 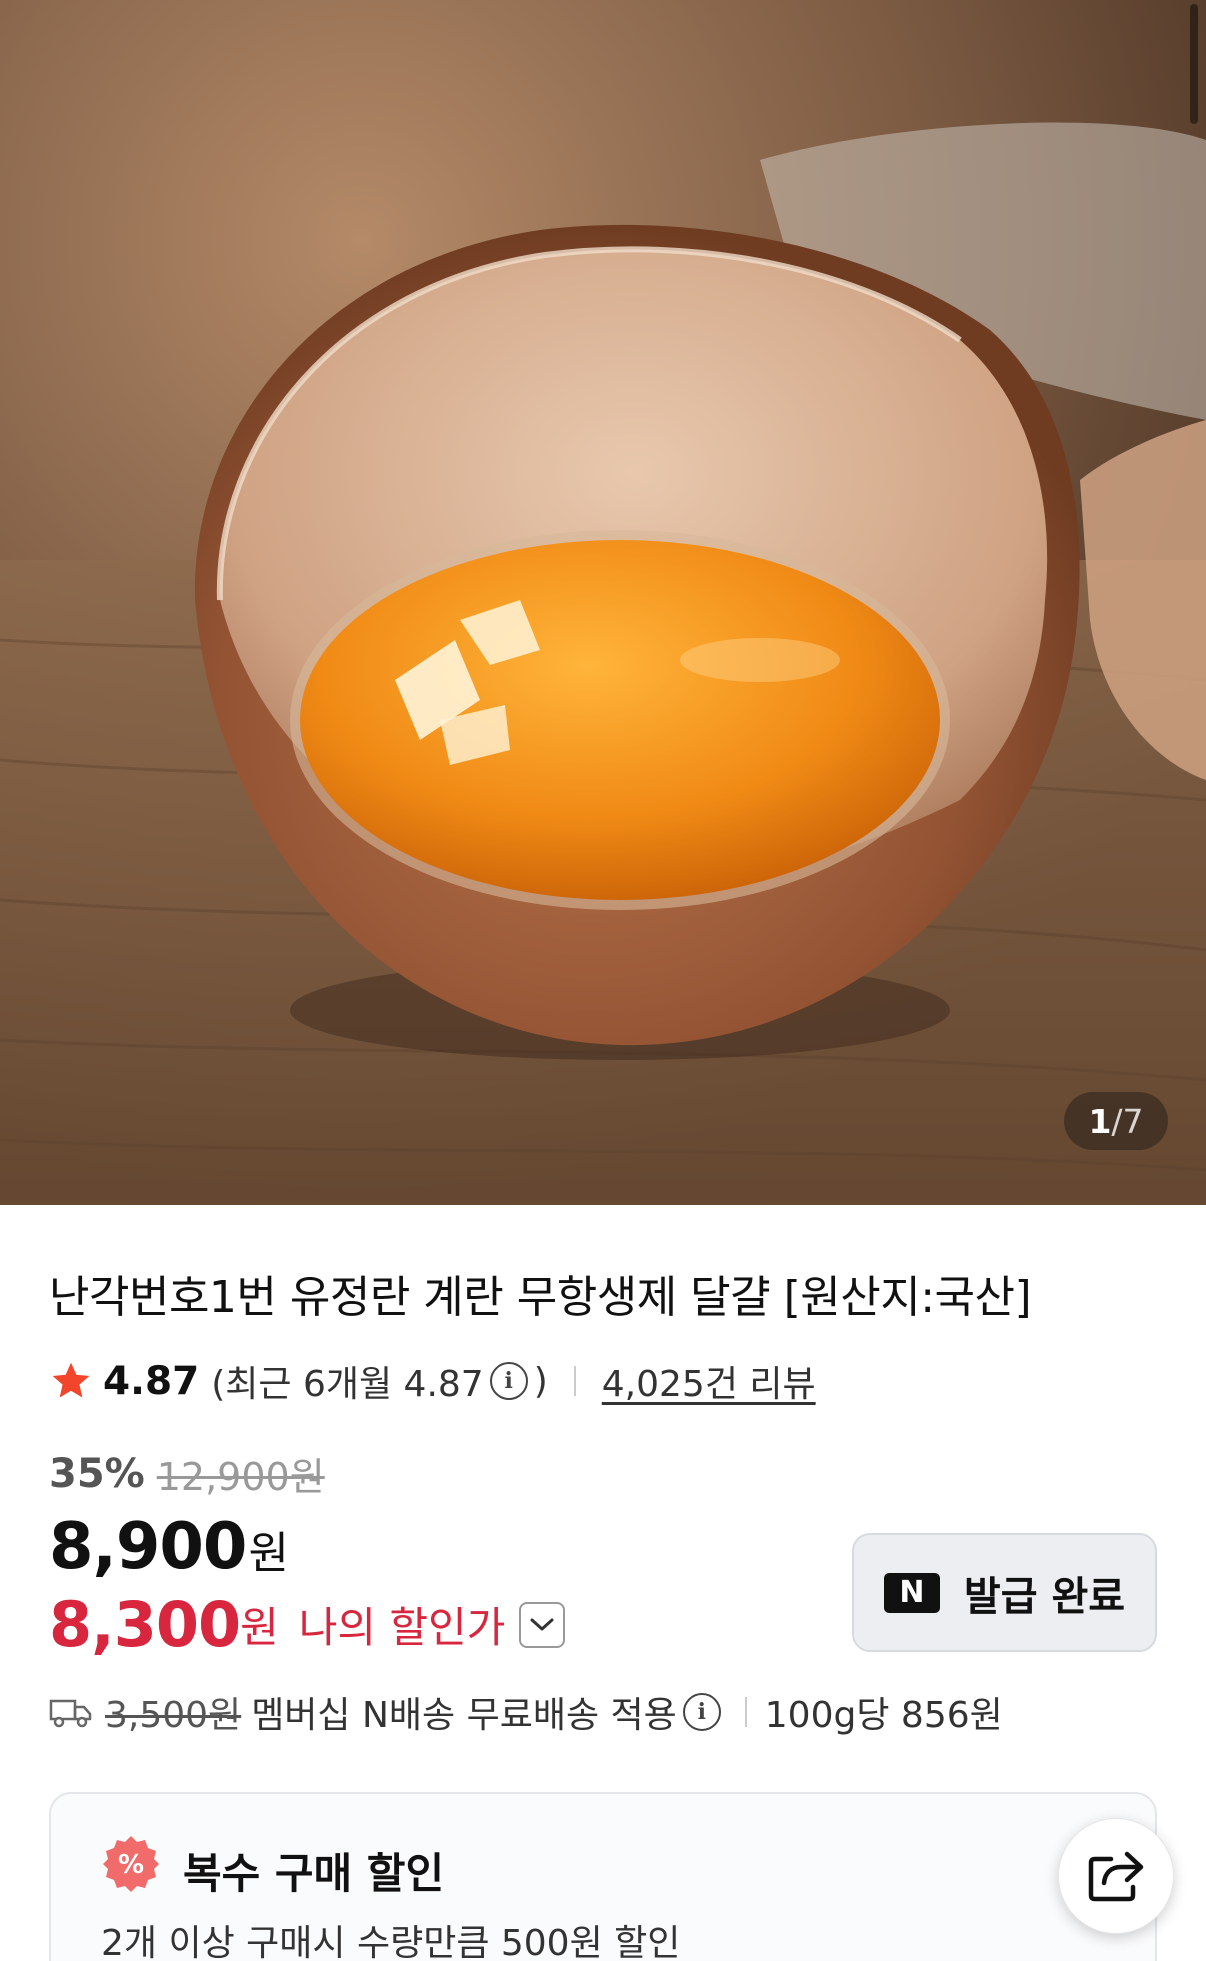 I want to click on image-total: 7, so click(x=1133, y=1121).